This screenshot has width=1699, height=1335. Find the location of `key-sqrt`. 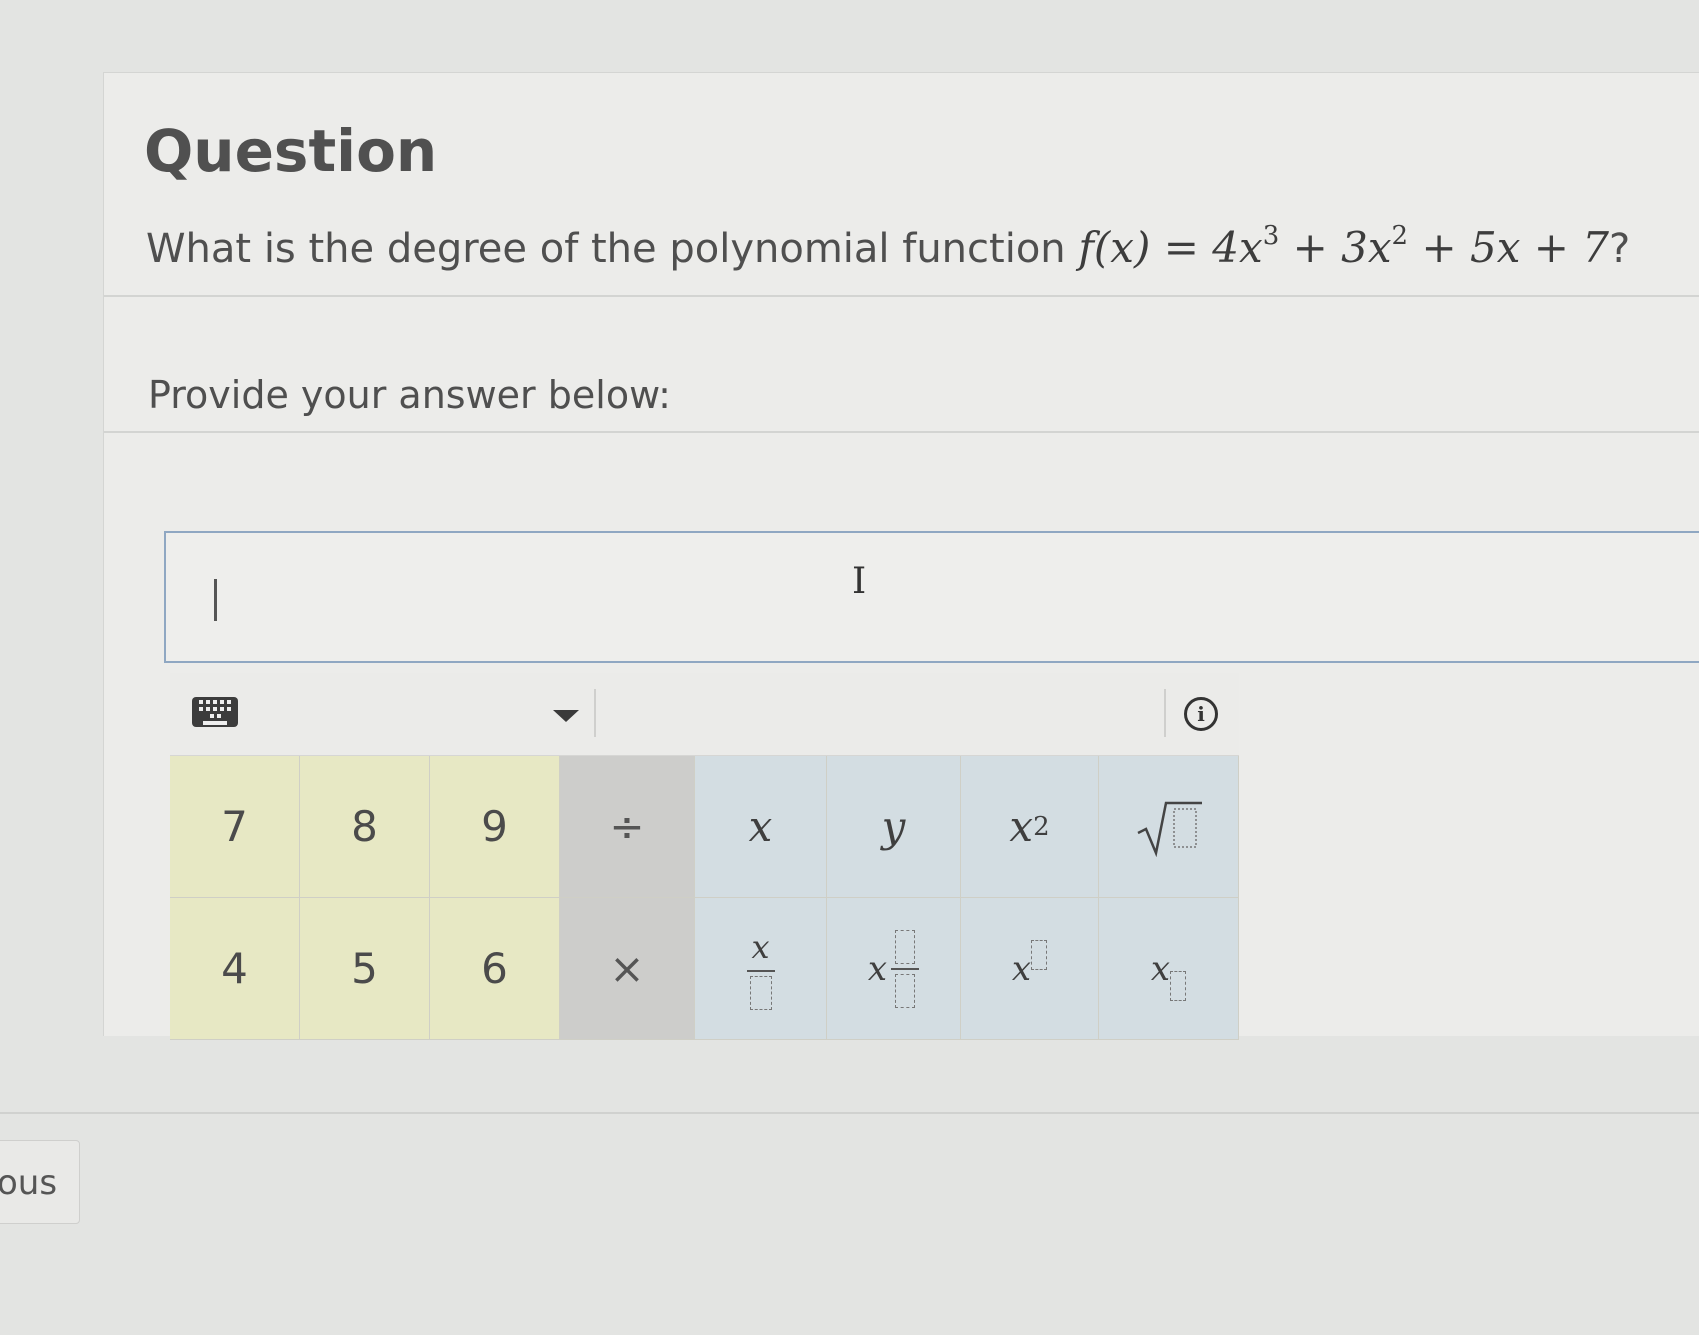

key-sqrt is located at coordinates (1169, 827).